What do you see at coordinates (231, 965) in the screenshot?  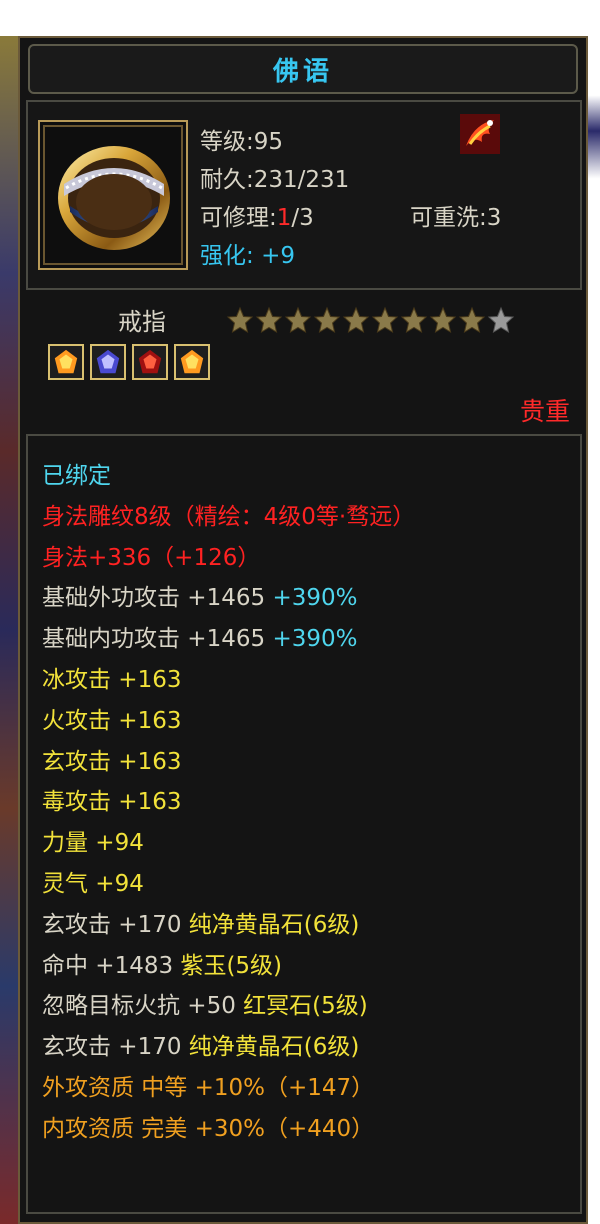 I see `attribute-text: 紫玉(5级)` at bounding box center [231, 965].